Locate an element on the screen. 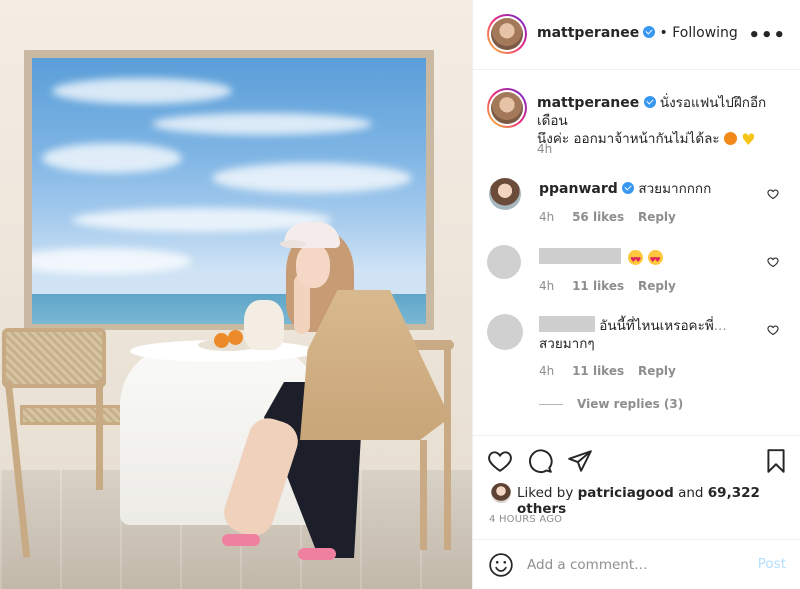 Image resolution: width=800 pixels, height=589 pixels. bookmark-icon is located at coordinates (776, 461).